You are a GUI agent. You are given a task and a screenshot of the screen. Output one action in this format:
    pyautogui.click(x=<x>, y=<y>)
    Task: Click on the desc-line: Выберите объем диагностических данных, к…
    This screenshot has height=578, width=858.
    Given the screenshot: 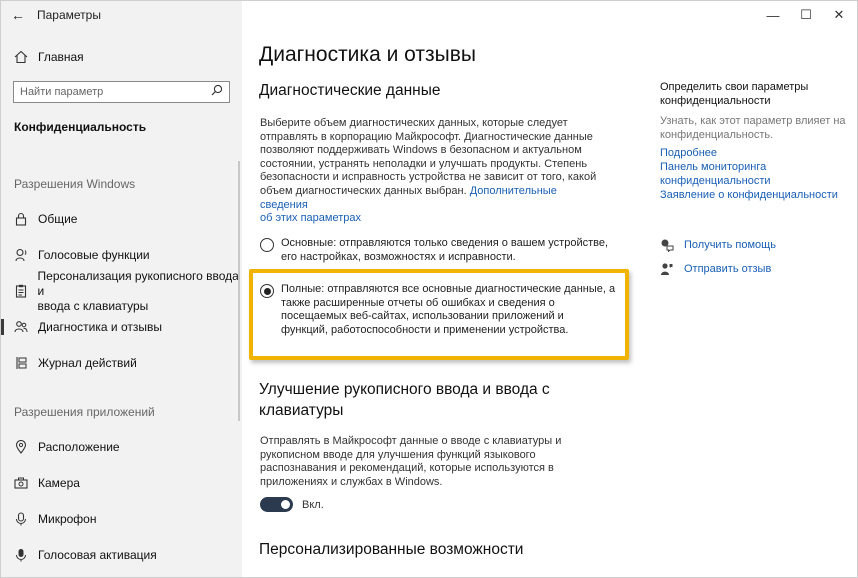 What is the action you would take?
    pyautogui.click(x=414, y=123)
    